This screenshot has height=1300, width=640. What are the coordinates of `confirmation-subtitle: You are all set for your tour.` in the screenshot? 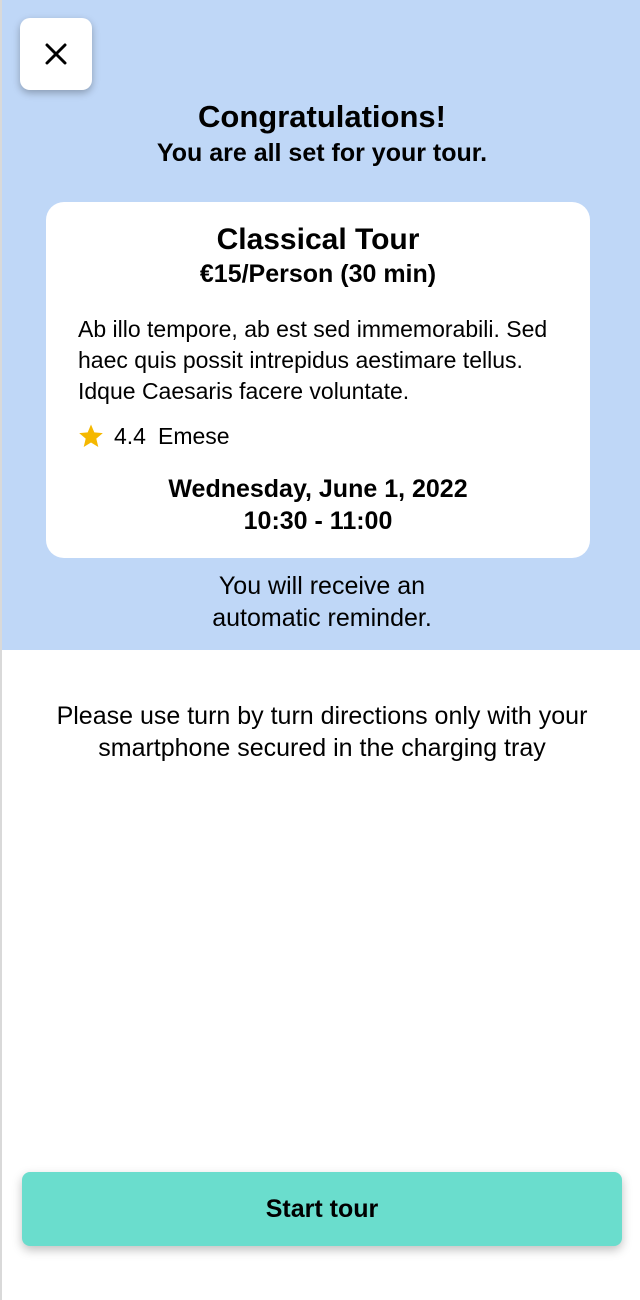 It's located at (322, 153).